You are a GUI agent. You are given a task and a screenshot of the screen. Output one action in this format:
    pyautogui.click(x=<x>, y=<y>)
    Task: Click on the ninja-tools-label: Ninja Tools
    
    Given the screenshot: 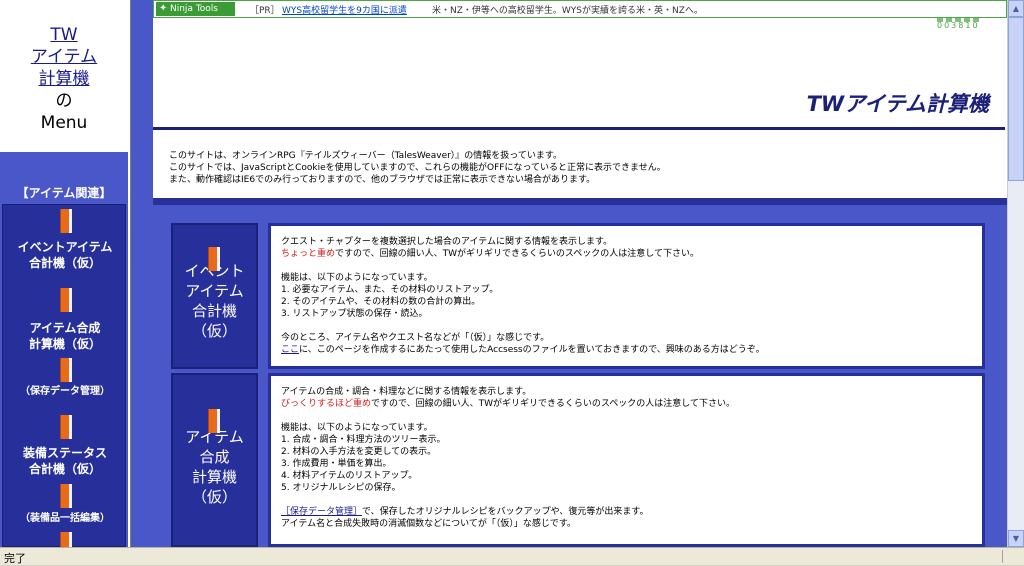 What is the action you would take?
    pyautogui.click(x=194, y=9)
    